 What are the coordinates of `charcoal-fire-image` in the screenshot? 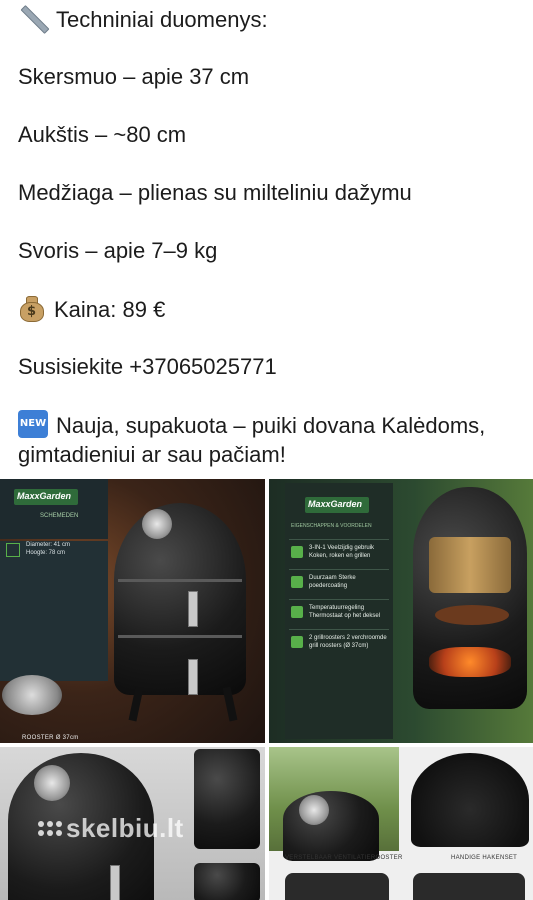 It's located at (470, 662).